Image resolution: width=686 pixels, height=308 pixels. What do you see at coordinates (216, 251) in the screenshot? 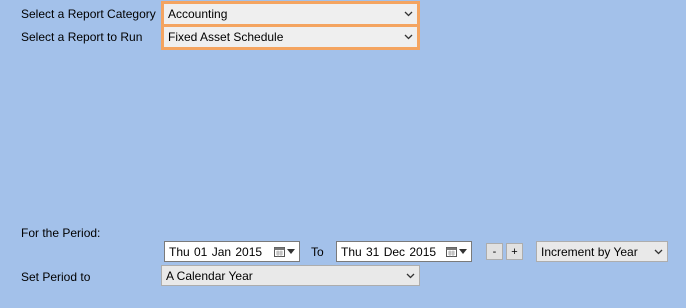
I see `from-date-value: Thu 01 Jan 2015` at bounding box center [216, 251].